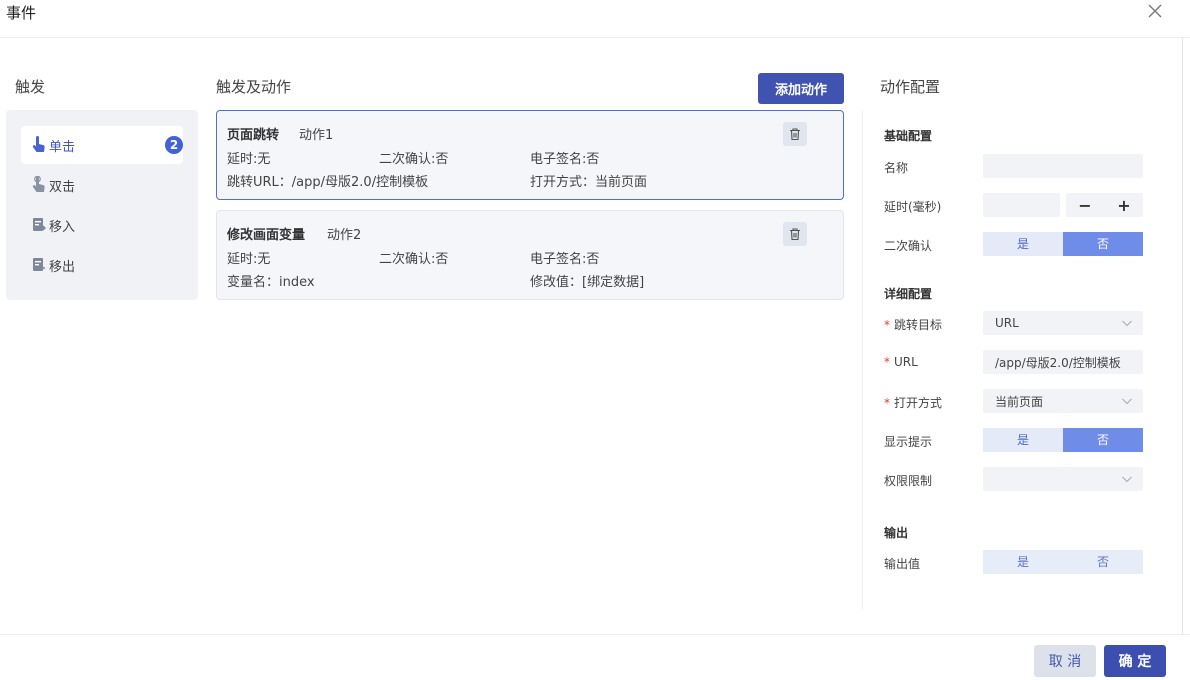 The width and height of the screenshot is (1190, 680). I want to click on close-icon, so click(1155, 11).